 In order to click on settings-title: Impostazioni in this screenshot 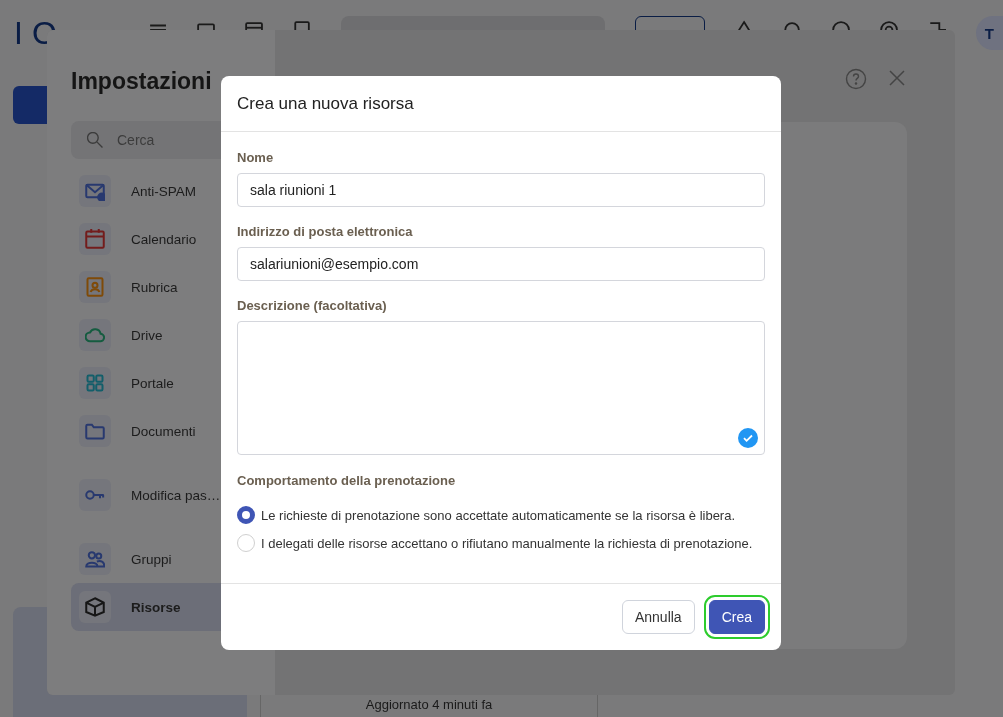, I will do `click(142, 81)`.